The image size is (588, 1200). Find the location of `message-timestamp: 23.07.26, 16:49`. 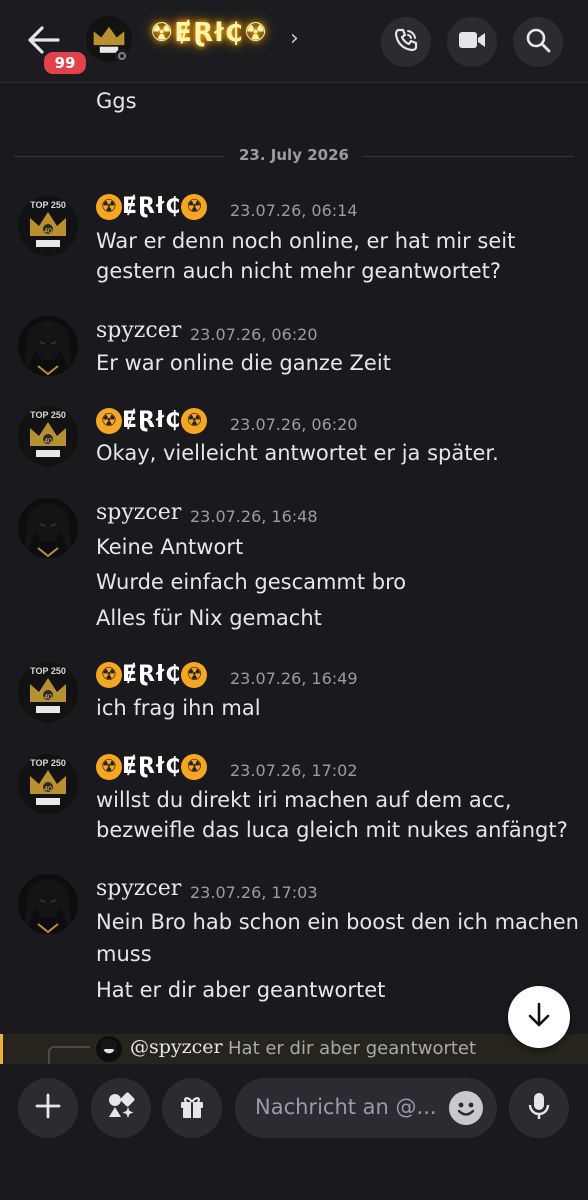

message-timestamp: 23.07.26, 16:49 is located at coordinates (294, 678).